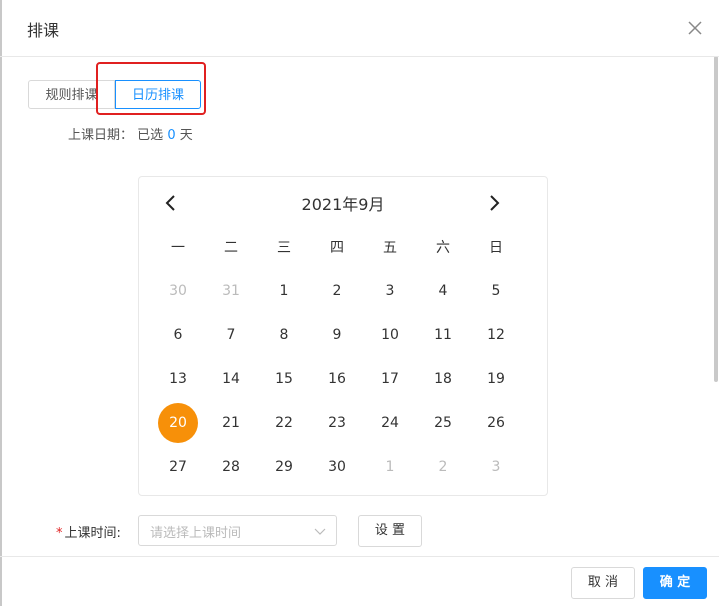 This screenshot has height=607, width=719. What do you see at coordinates (1, 303) in the screenshot?
I see `backdrop-edge` at bounding box center [1, 303].